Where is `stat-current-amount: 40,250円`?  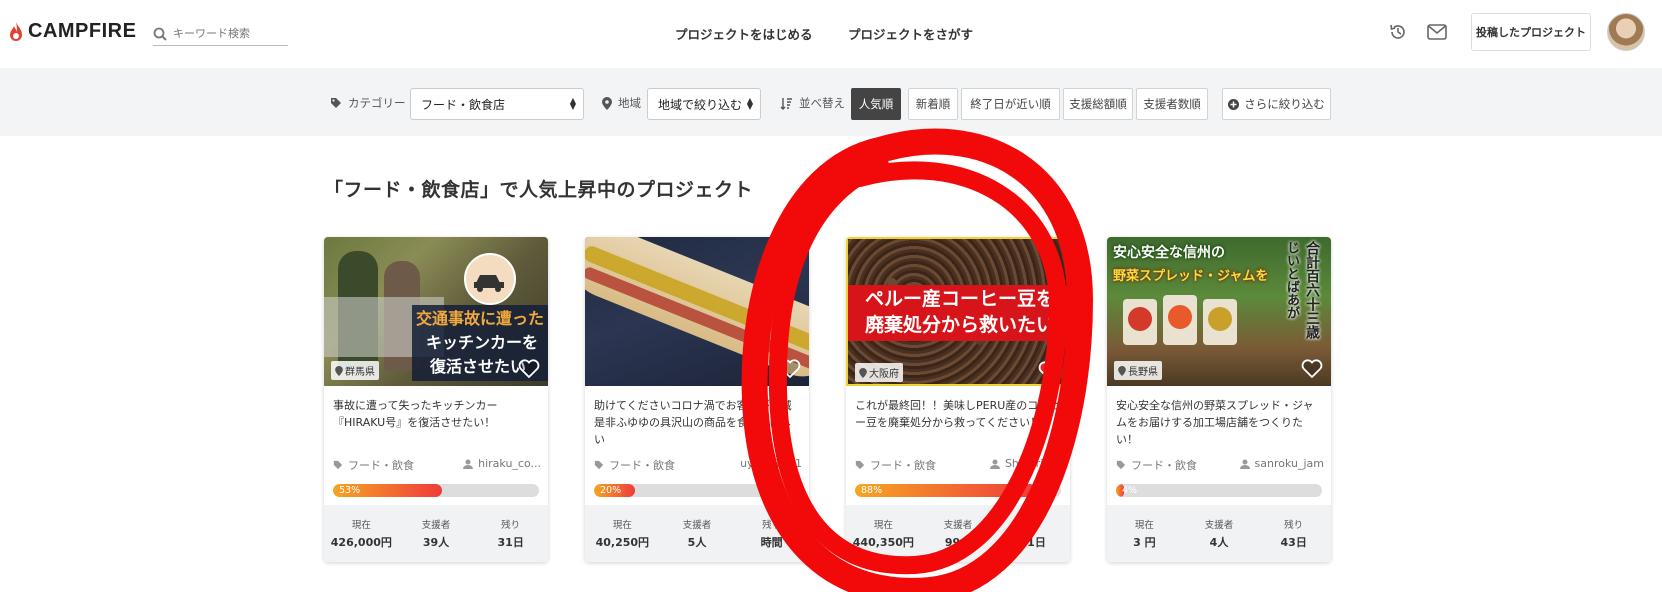 stat-current-amount: 40,250円 is located at coordinates (622, 542).